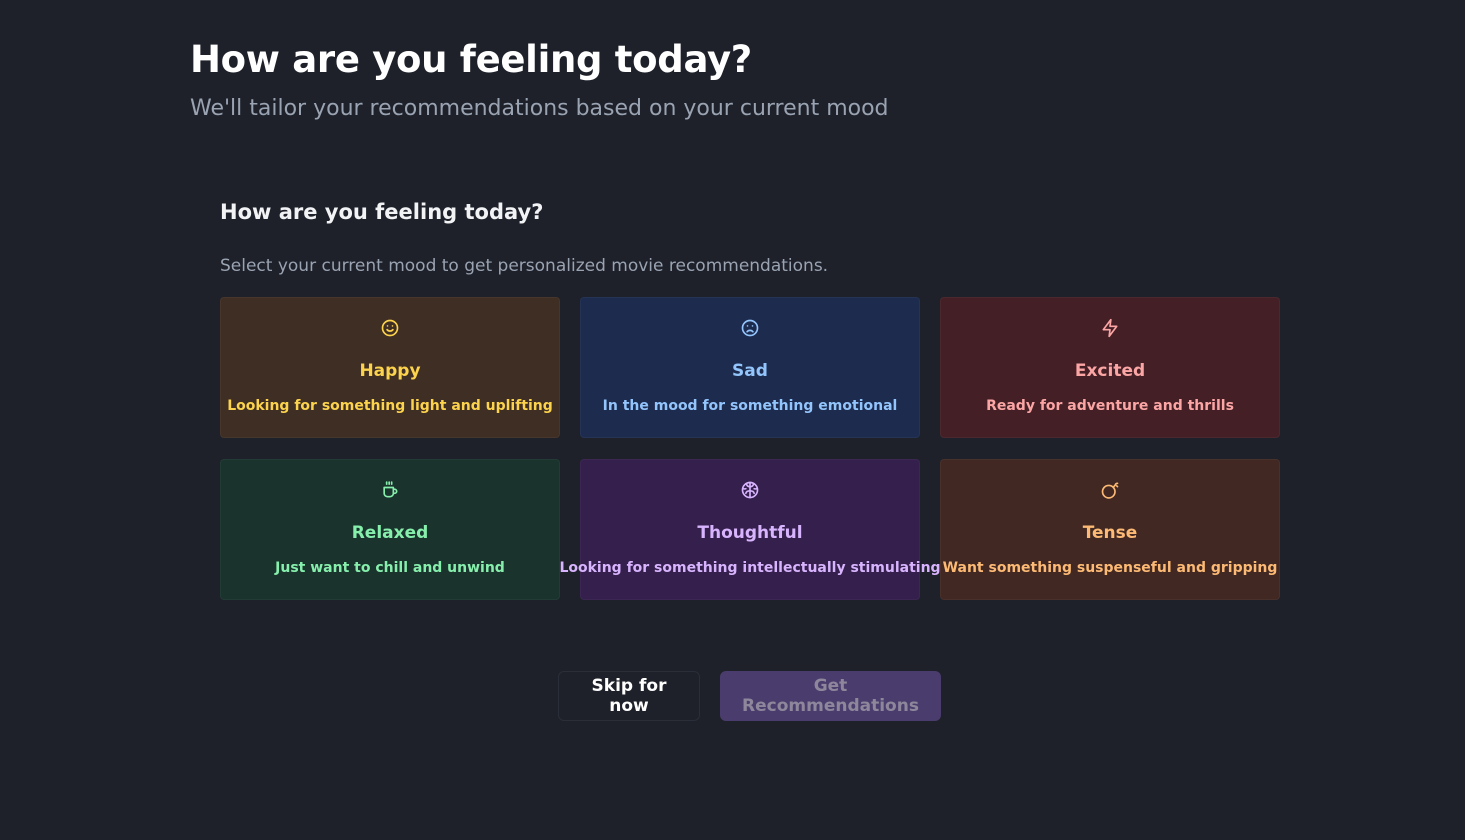  I want to click on mood-name: Tense, so click(1110, 533).